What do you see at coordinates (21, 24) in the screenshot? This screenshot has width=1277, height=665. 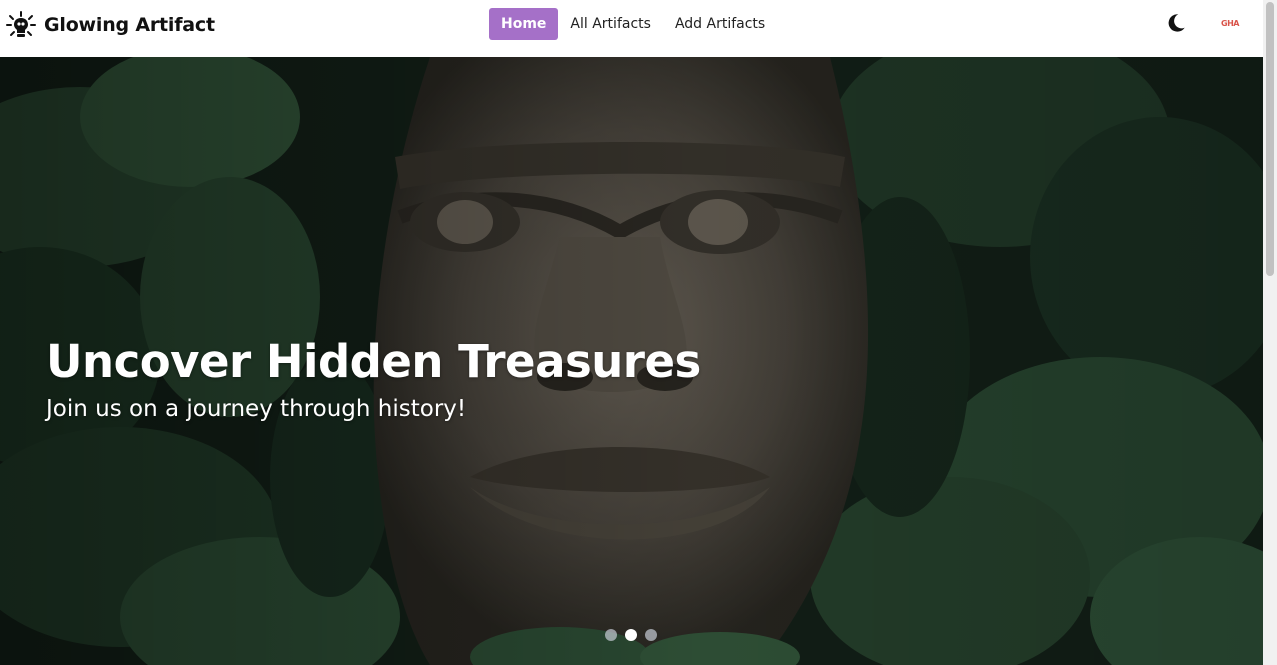 I see `glowing-bulb-icon` at bounding box center [21, 24].